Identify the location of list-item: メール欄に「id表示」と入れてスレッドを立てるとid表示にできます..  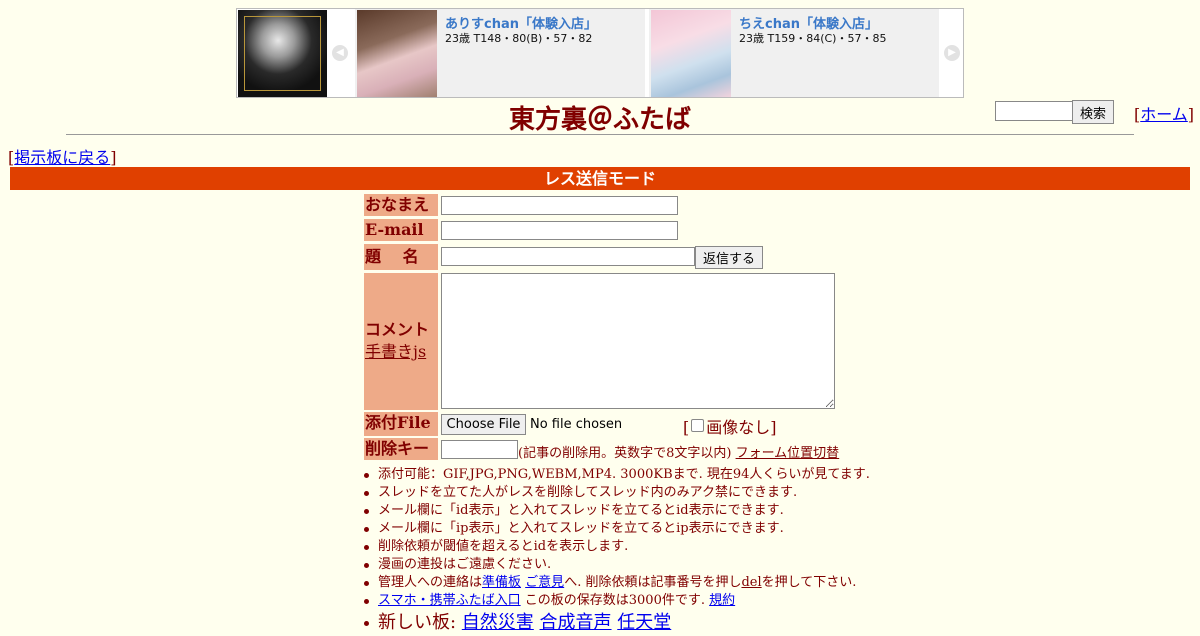
(612, 511).